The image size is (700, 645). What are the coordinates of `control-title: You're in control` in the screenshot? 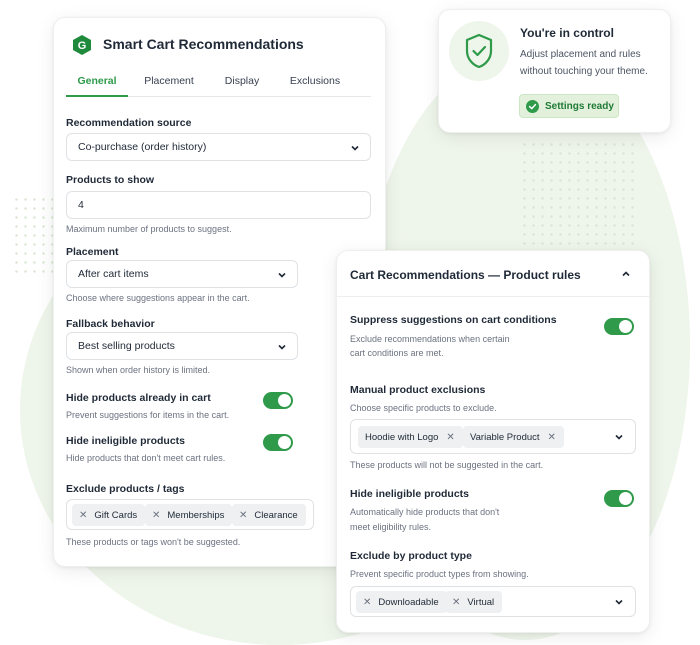 It's located at (567, 33).